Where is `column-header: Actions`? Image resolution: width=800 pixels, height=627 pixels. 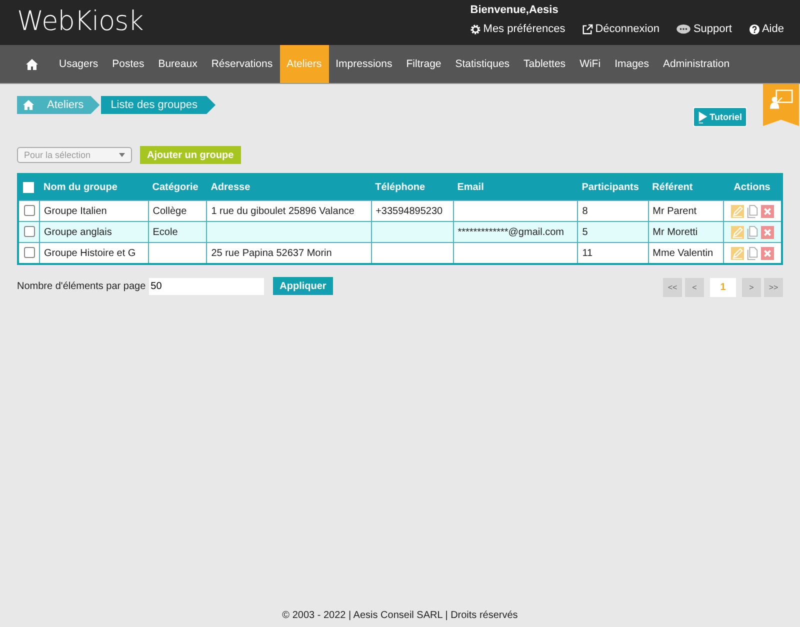 column-header: Actions is located at coordinates (752, 187).